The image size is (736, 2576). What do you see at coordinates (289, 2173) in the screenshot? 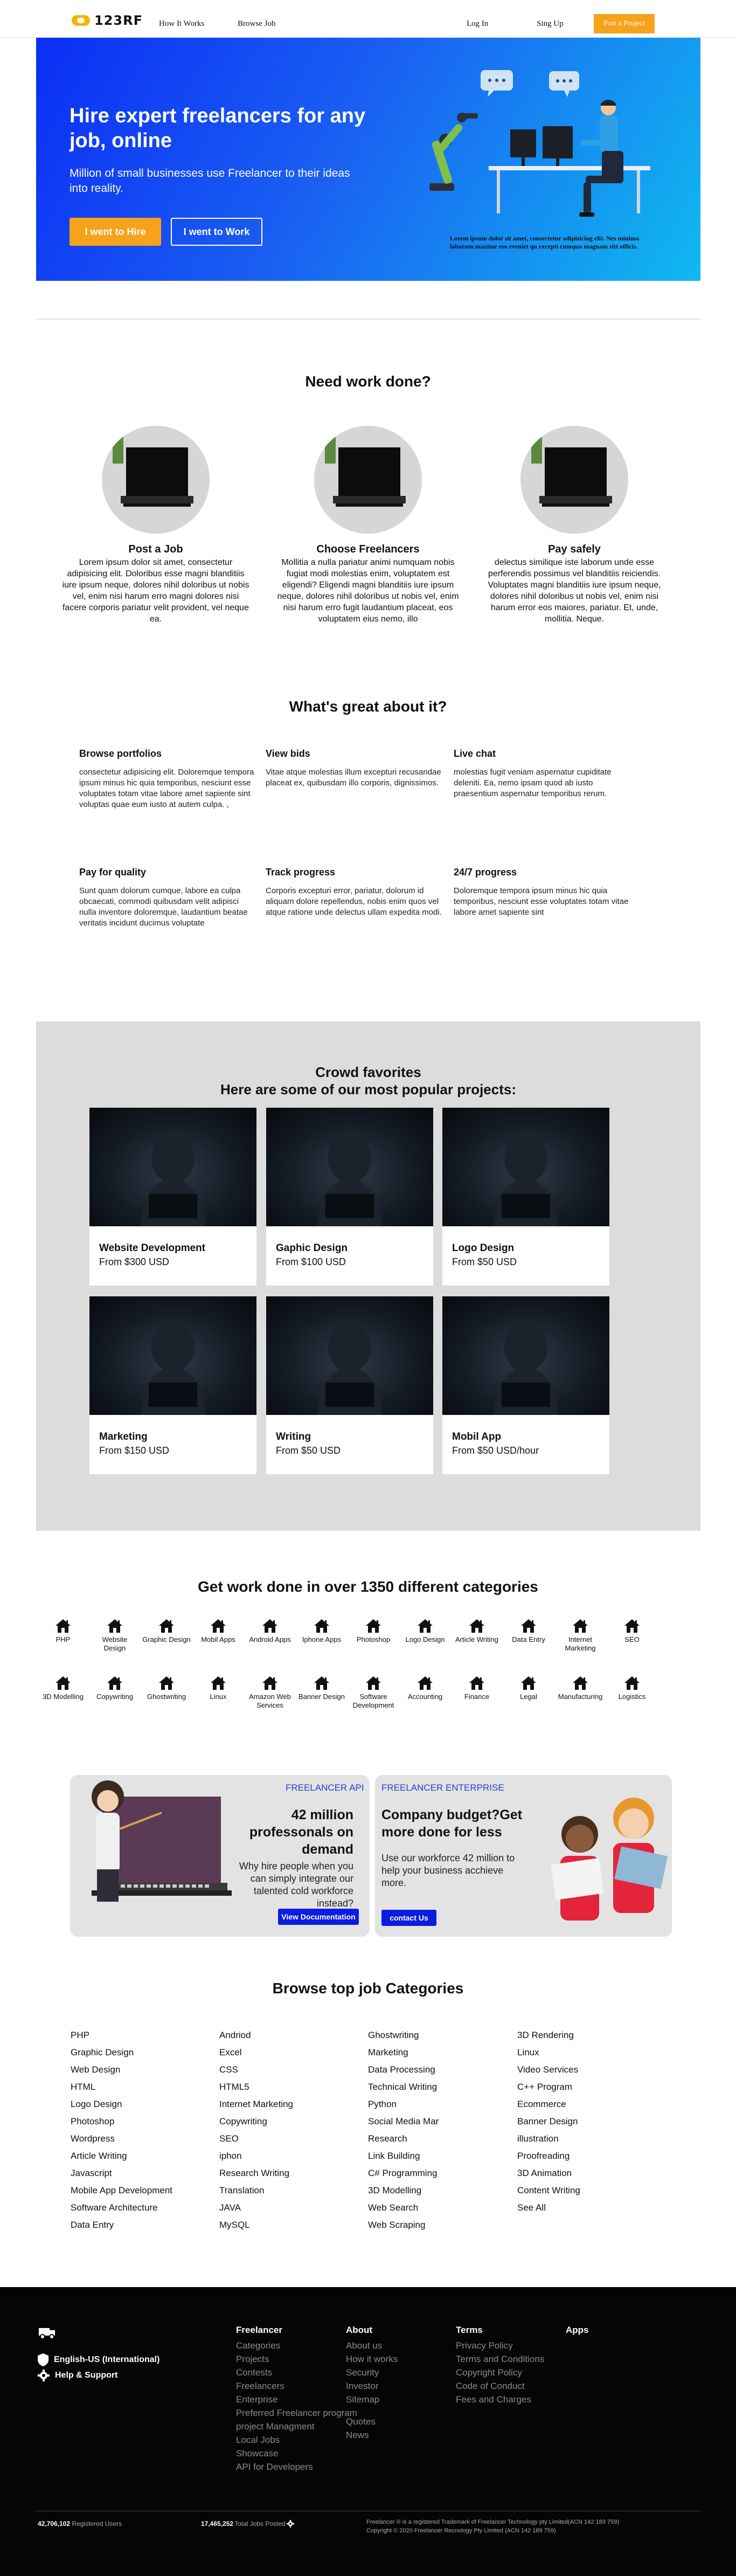
I see `job-category-link: Research Writing` at bounding box center [289, 2173].